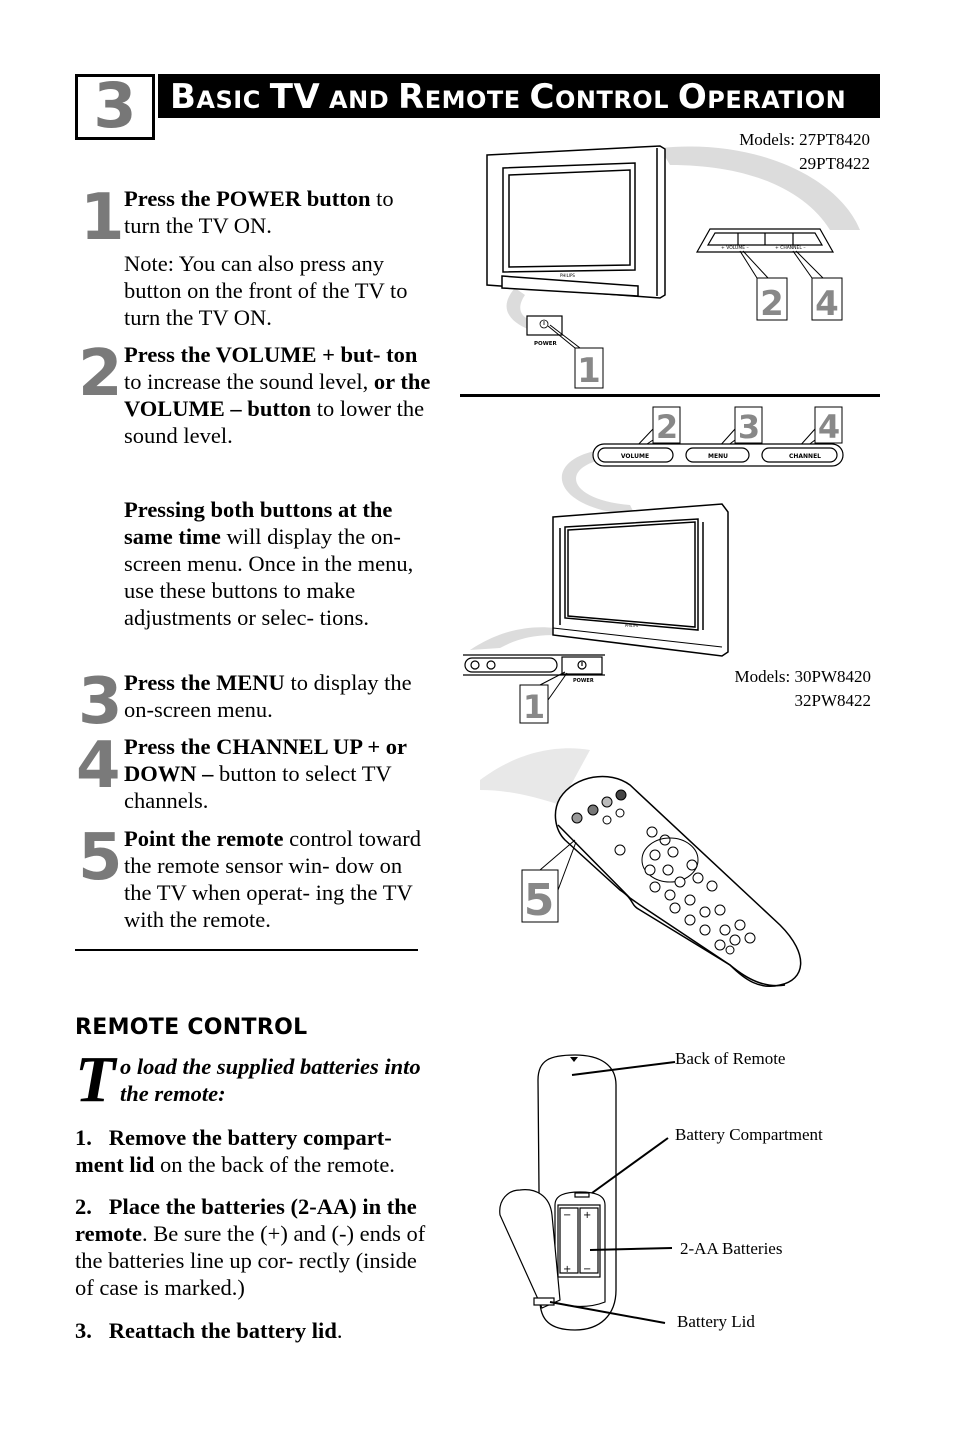 The height and width of the screenshot is (1444, 954). What do you see at coordinates (359, 100) in the screenshot?
I see `title-part: AND` at bounding box center [359, 100].